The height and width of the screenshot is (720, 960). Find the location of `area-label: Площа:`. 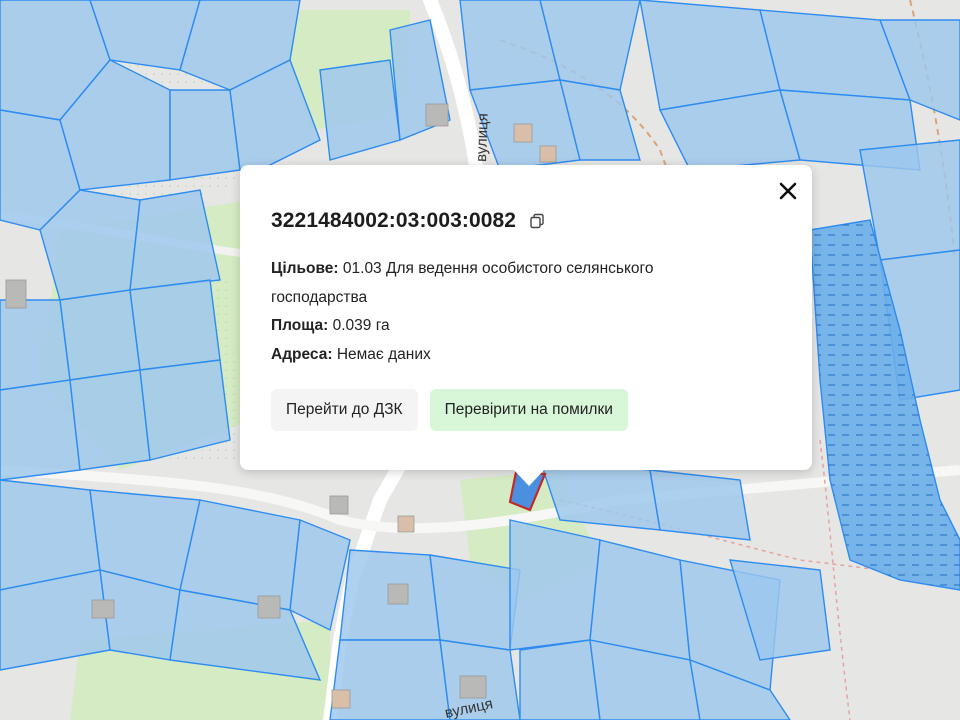

area-label: Площа: is located at coordinates (300, 325).